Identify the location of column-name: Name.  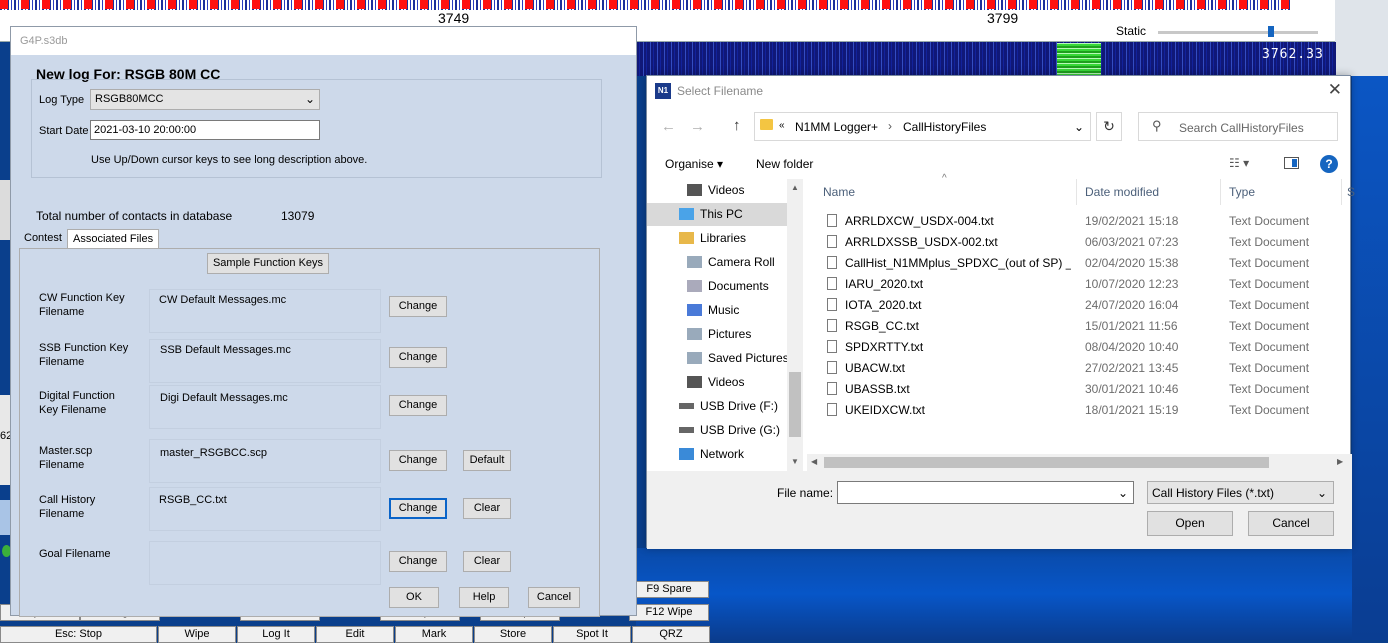
(839, 192).